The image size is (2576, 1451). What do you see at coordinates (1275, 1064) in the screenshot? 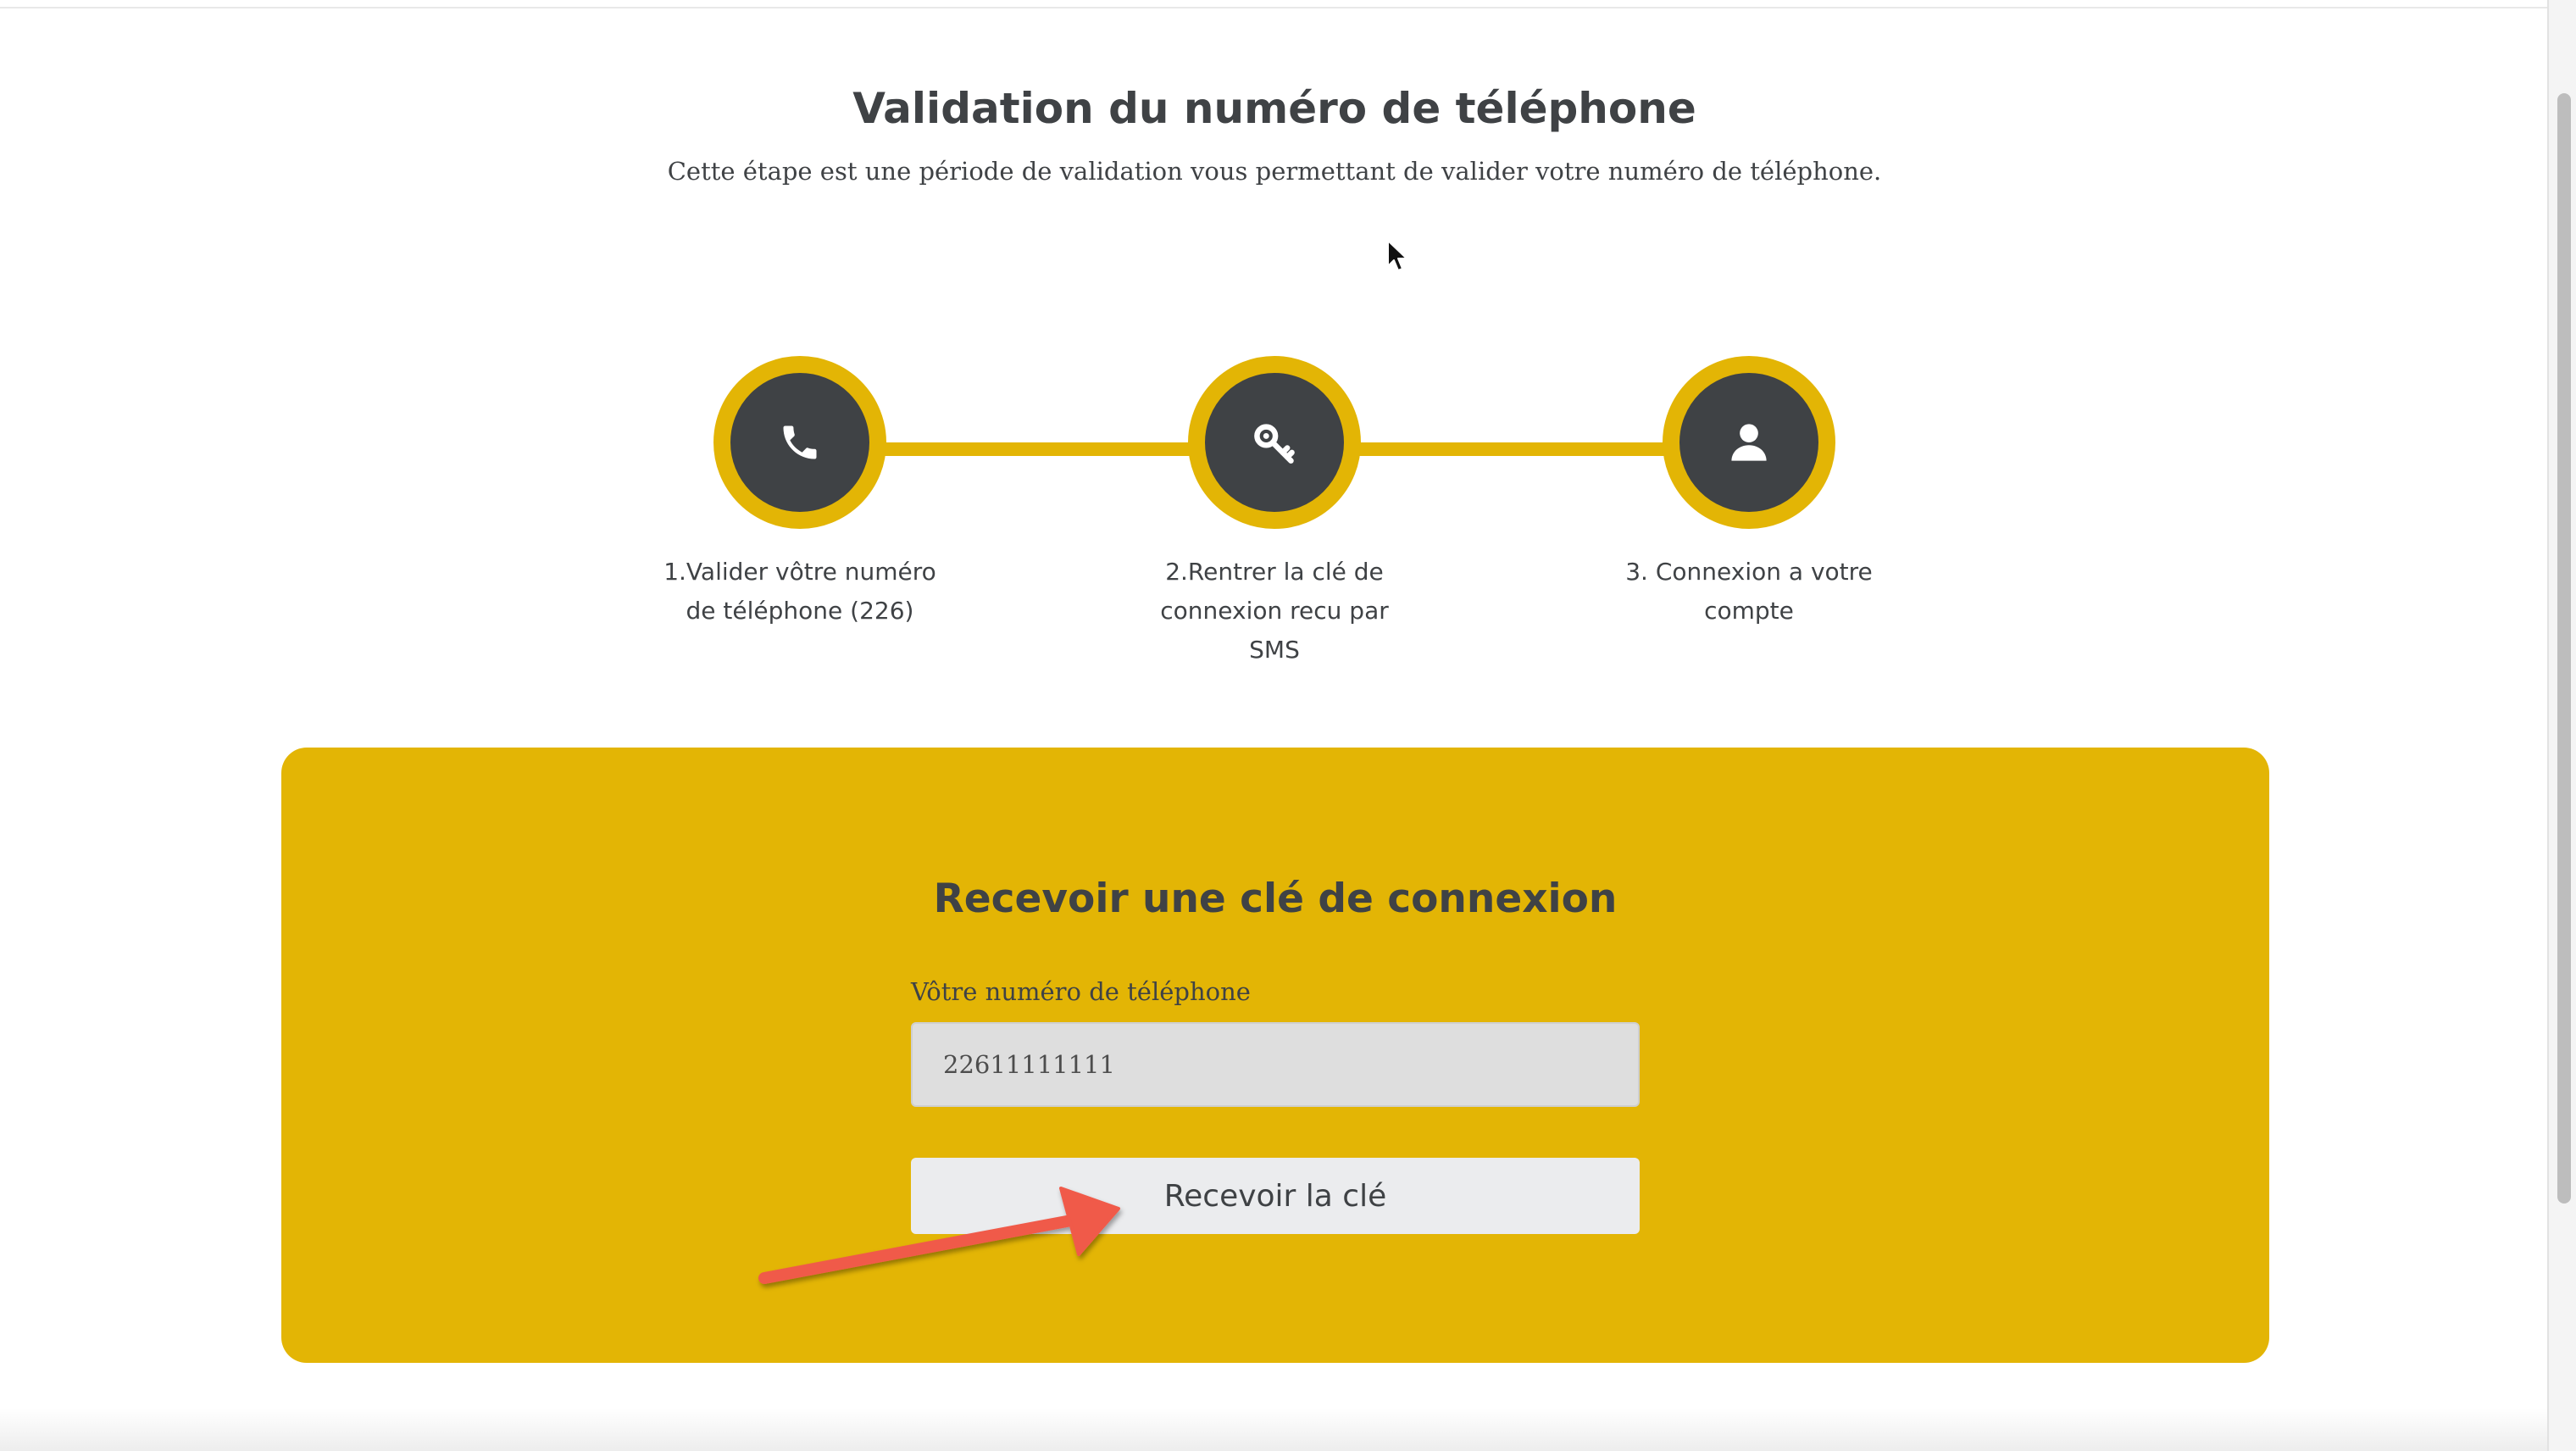
I see `phone-input` at bounding box center [1275, 1064].